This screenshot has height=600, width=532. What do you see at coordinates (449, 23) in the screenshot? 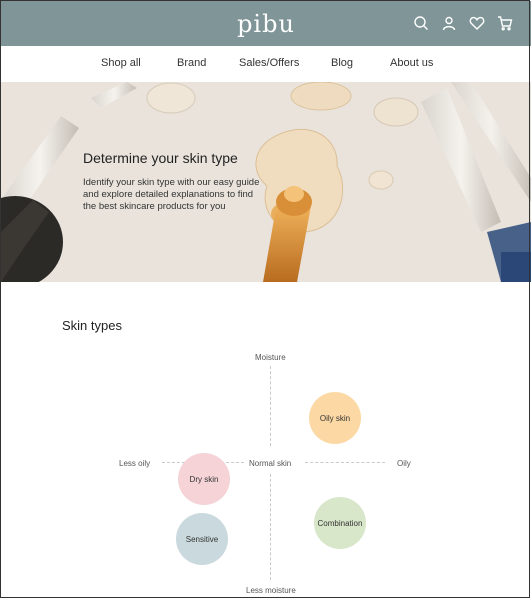
I see `user-icon` at bounding box center [449, 23].